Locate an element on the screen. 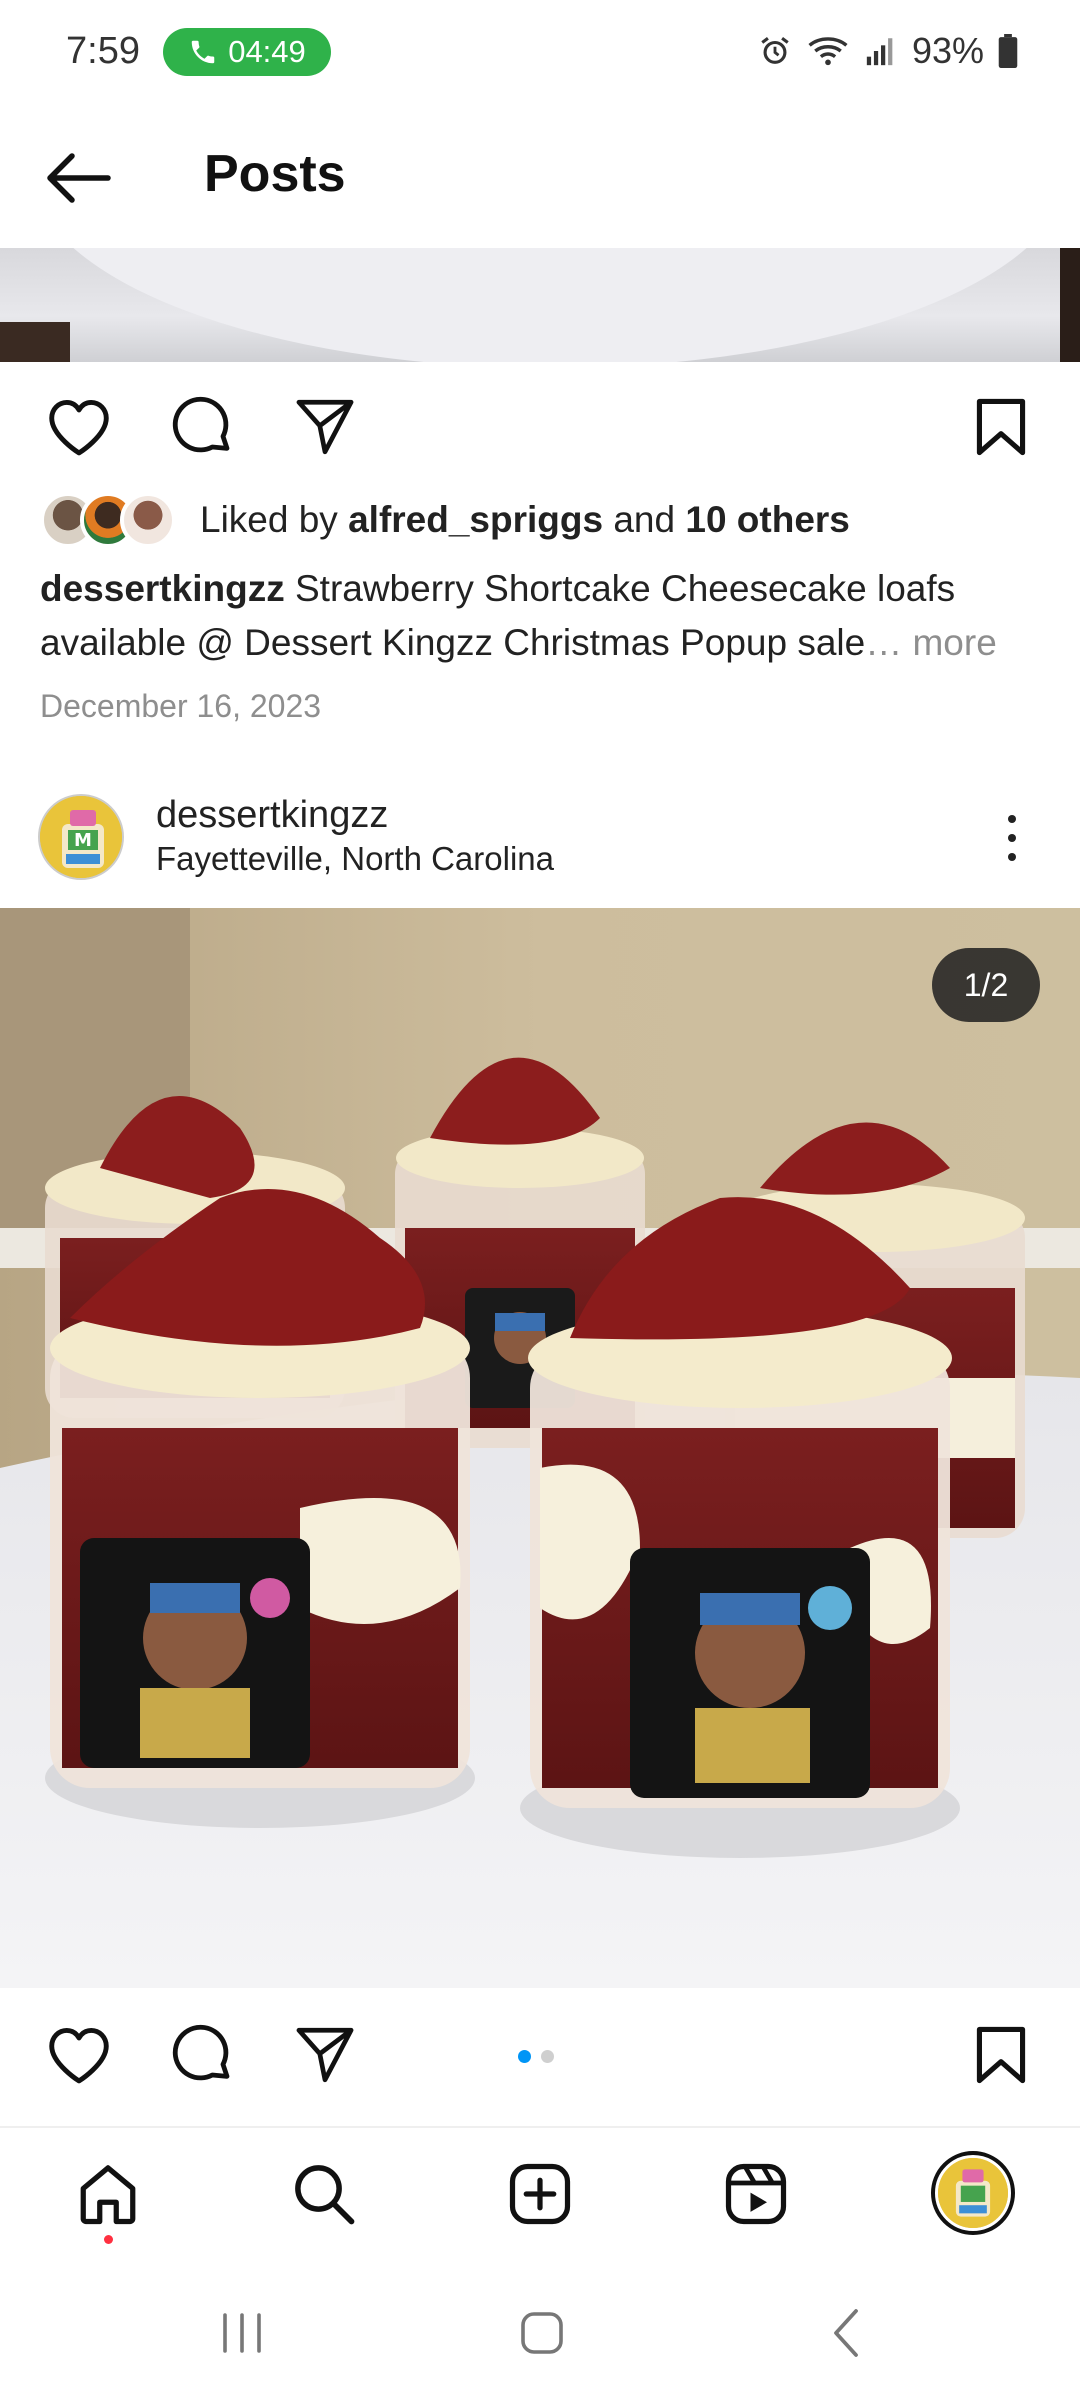 The width and height of the screenshot is (1080, 2400). likes-summary: Liked by alfred_spriggs and 10 others is located at coordinates (445, 520).